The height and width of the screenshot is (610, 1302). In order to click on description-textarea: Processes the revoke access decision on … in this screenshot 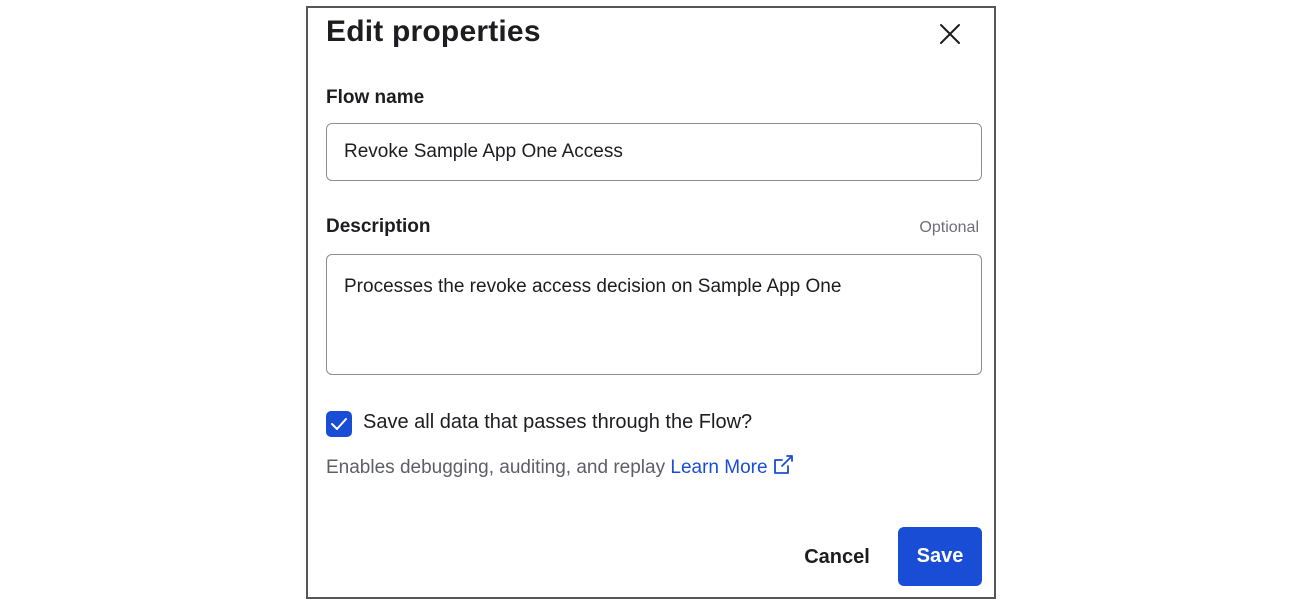, I will do `click(654, 314)`.